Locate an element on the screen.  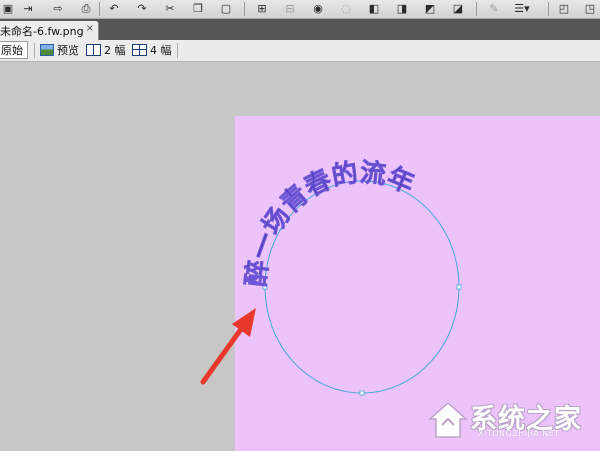
watermark-url: XITONGZHIJIA.NET is located at coordinates (519, 433).